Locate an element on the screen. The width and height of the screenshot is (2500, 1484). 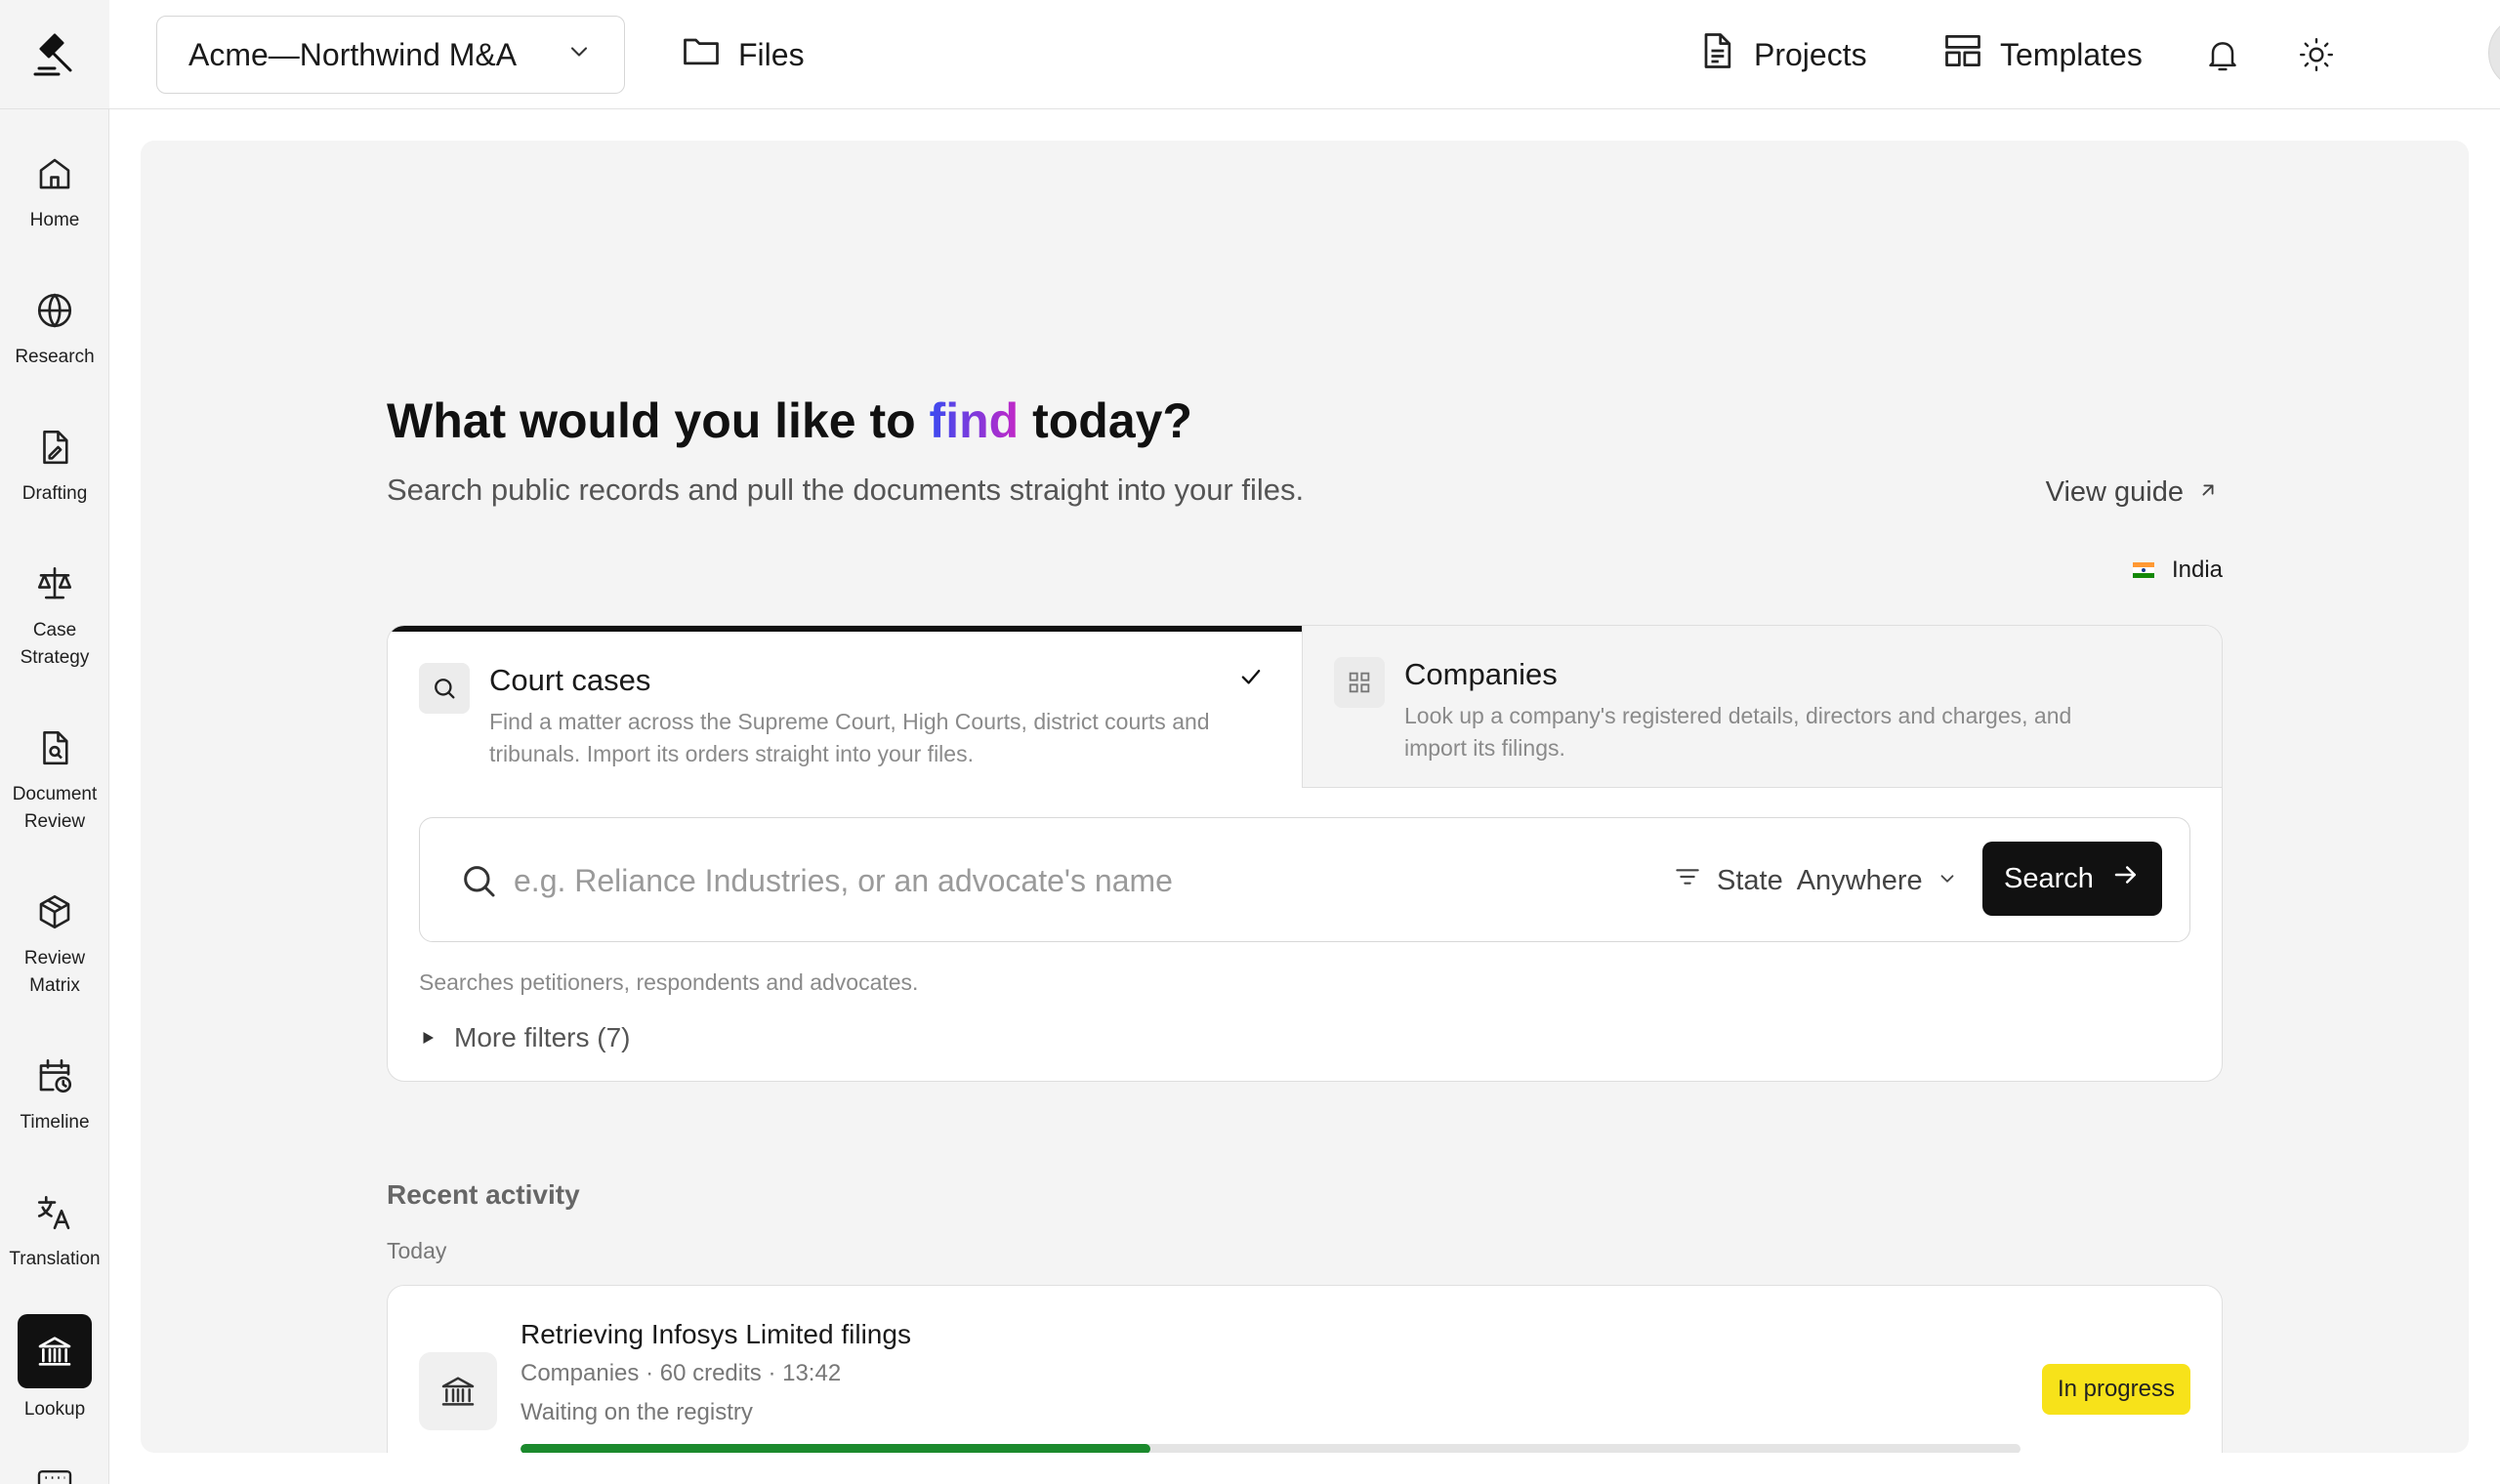
more-filters-toggle: More filters (7) is located at coordinates (524, 1038).